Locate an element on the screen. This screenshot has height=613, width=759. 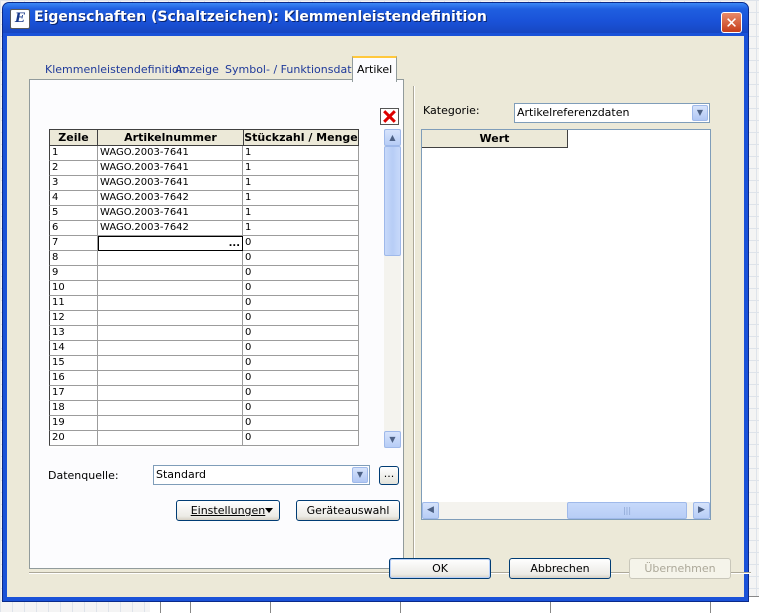
table-row: 1 WAGO.2003-7641 1 is located at coordinates (204, 153).